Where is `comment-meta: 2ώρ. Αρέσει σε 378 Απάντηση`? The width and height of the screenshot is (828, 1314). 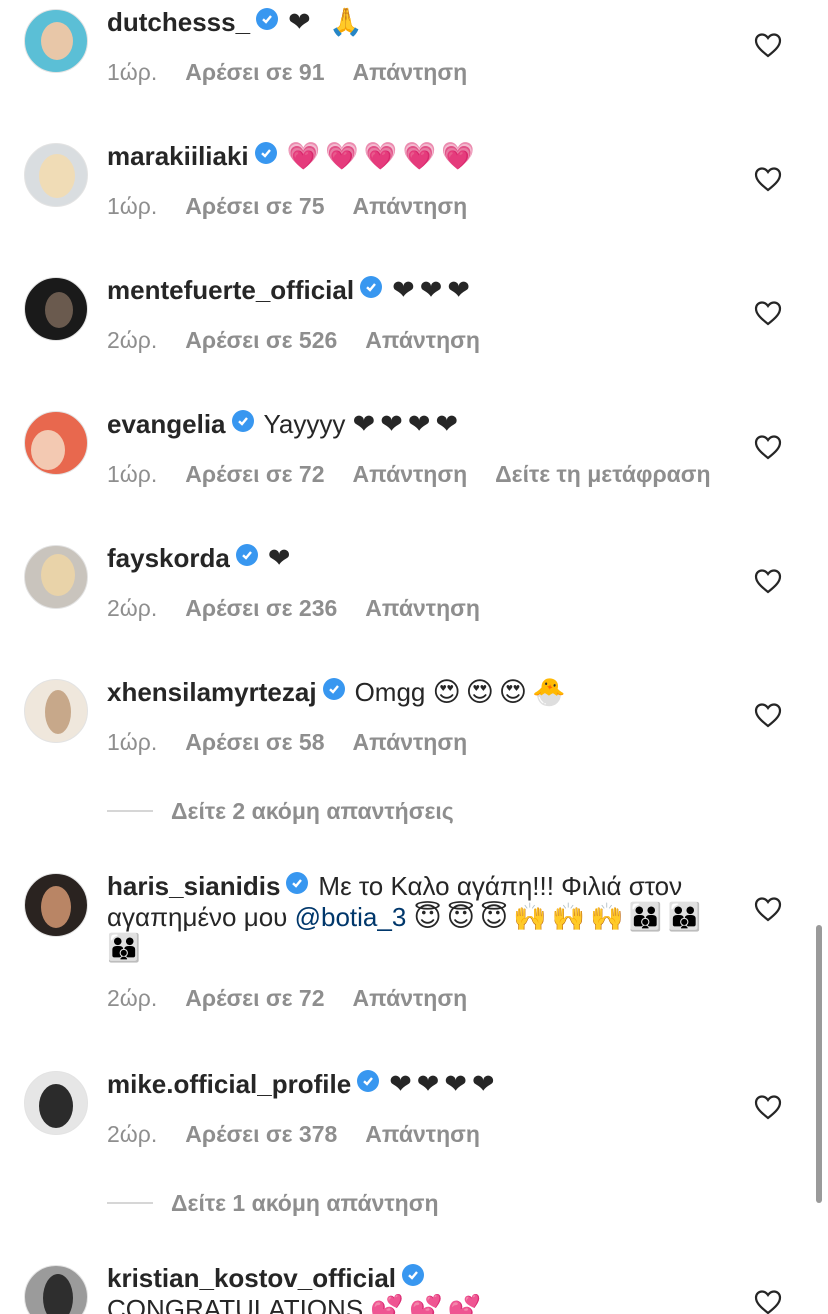
comment-meta: 2ώρ. Αρέσει σε 378 Απάντηση is located at coordinates (307, 1134).